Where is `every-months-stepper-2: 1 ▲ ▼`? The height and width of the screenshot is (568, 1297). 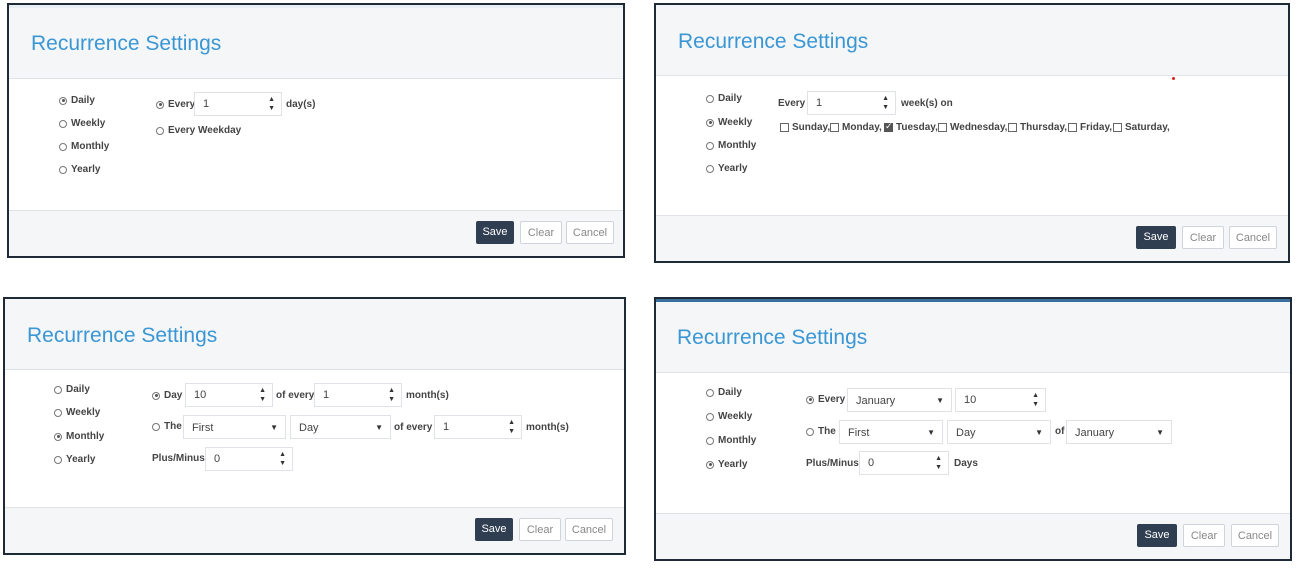 every-months-stepper-2: 1 ▲ ▼ is located at coordinates (478, 427).